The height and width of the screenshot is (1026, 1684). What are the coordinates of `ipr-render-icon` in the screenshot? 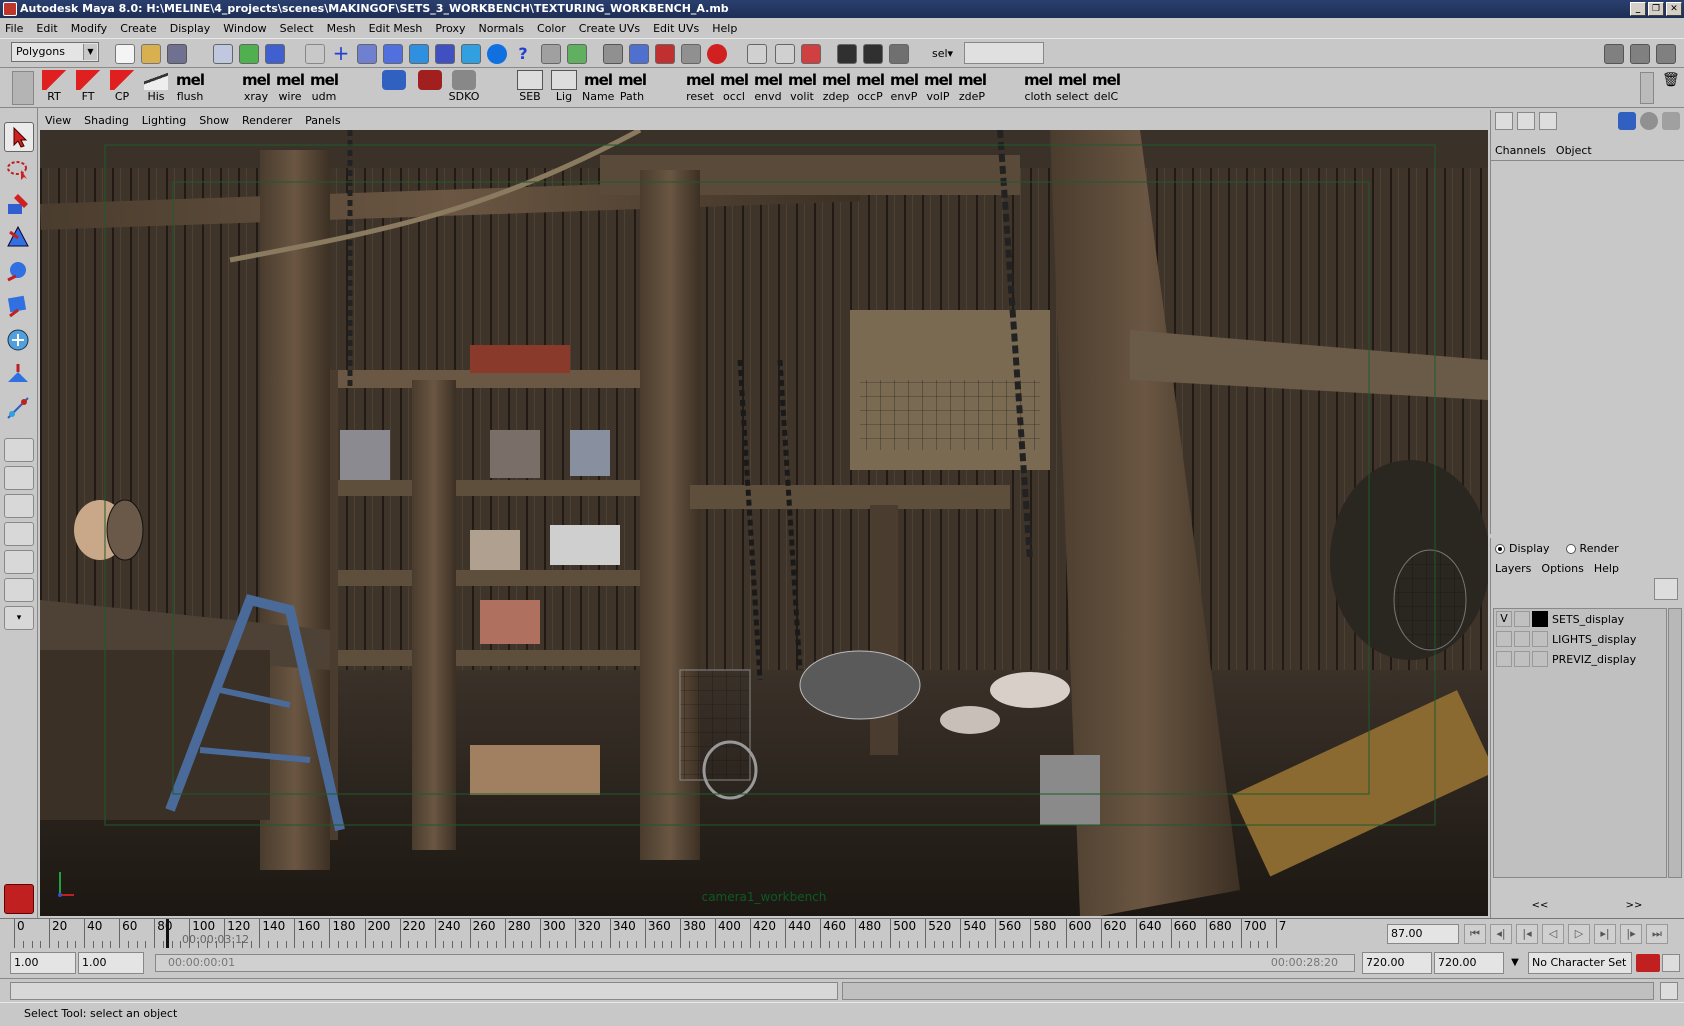 It's located at (873, 54).